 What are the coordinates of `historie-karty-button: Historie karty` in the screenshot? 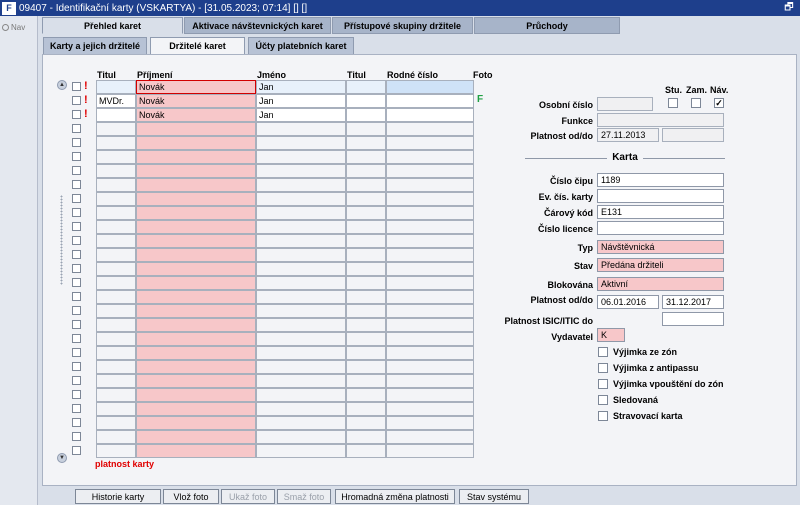 It's located at (118, 496).